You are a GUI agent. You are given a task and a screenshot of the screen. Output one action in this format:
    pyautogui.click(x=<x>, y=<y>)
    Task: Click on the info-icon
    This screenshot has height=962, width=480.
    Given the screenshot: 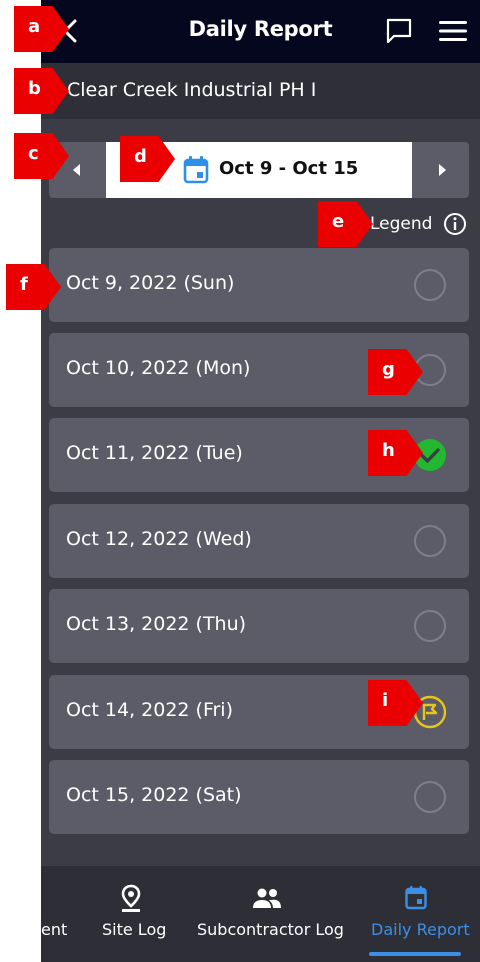 What is the action you would take?
    pyautogui.click(x=455, y=224)
    